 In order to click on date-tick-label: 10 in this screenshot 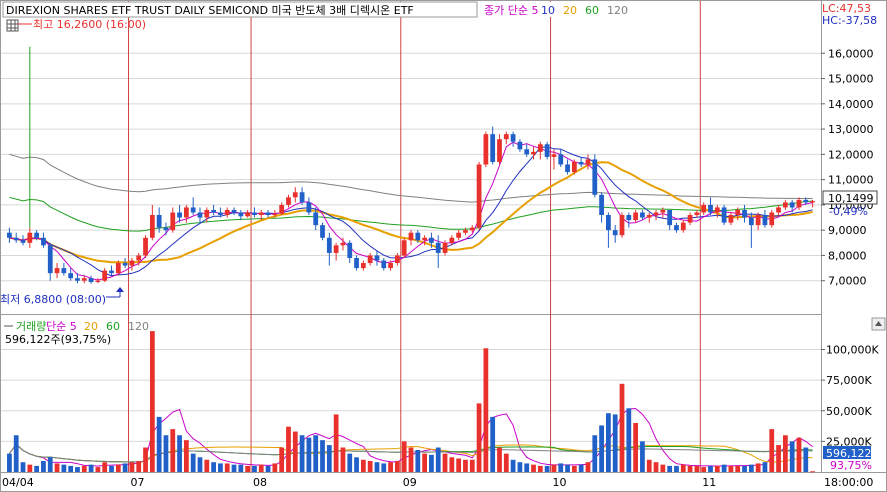, I will do `click(560, 482)`.